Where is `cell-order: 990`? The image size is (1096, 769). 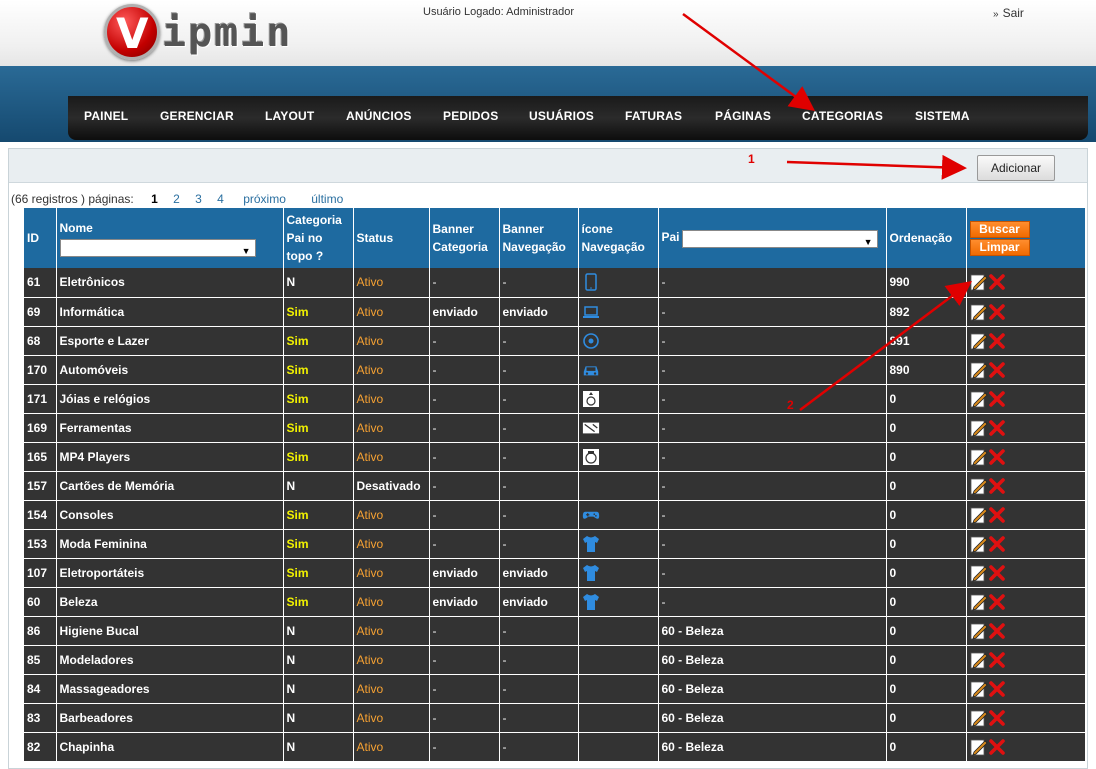
cell-order: 990 is located at coordinates (926, 283).